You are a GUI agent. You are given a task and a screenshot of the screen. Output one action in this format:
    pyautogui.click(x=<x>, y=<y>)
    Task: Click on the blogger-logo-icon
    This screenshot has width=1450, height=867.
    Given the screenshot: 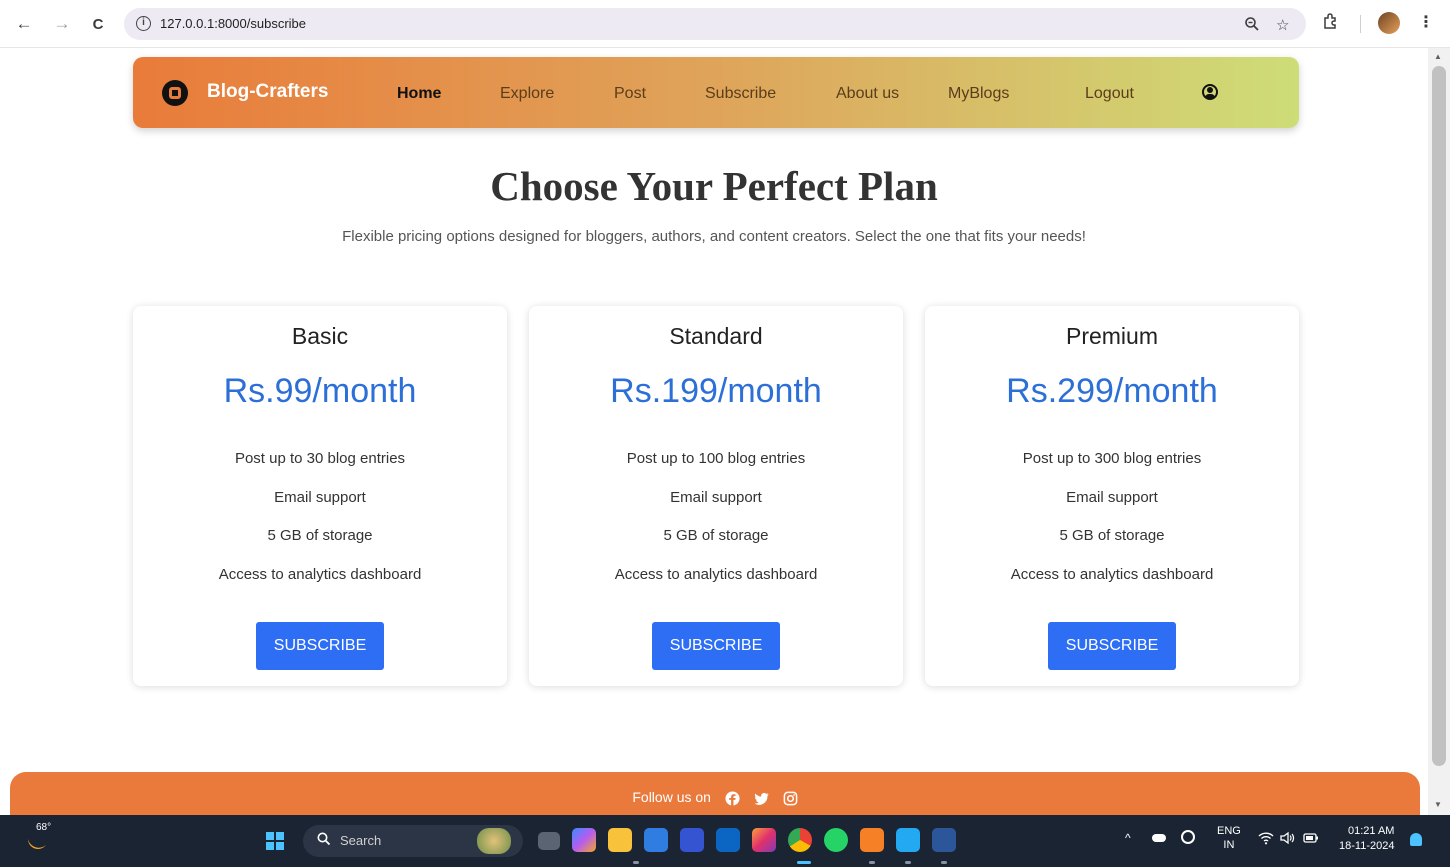 What is the action you would take?
    pyautogui.click(x=175, y=93)
    